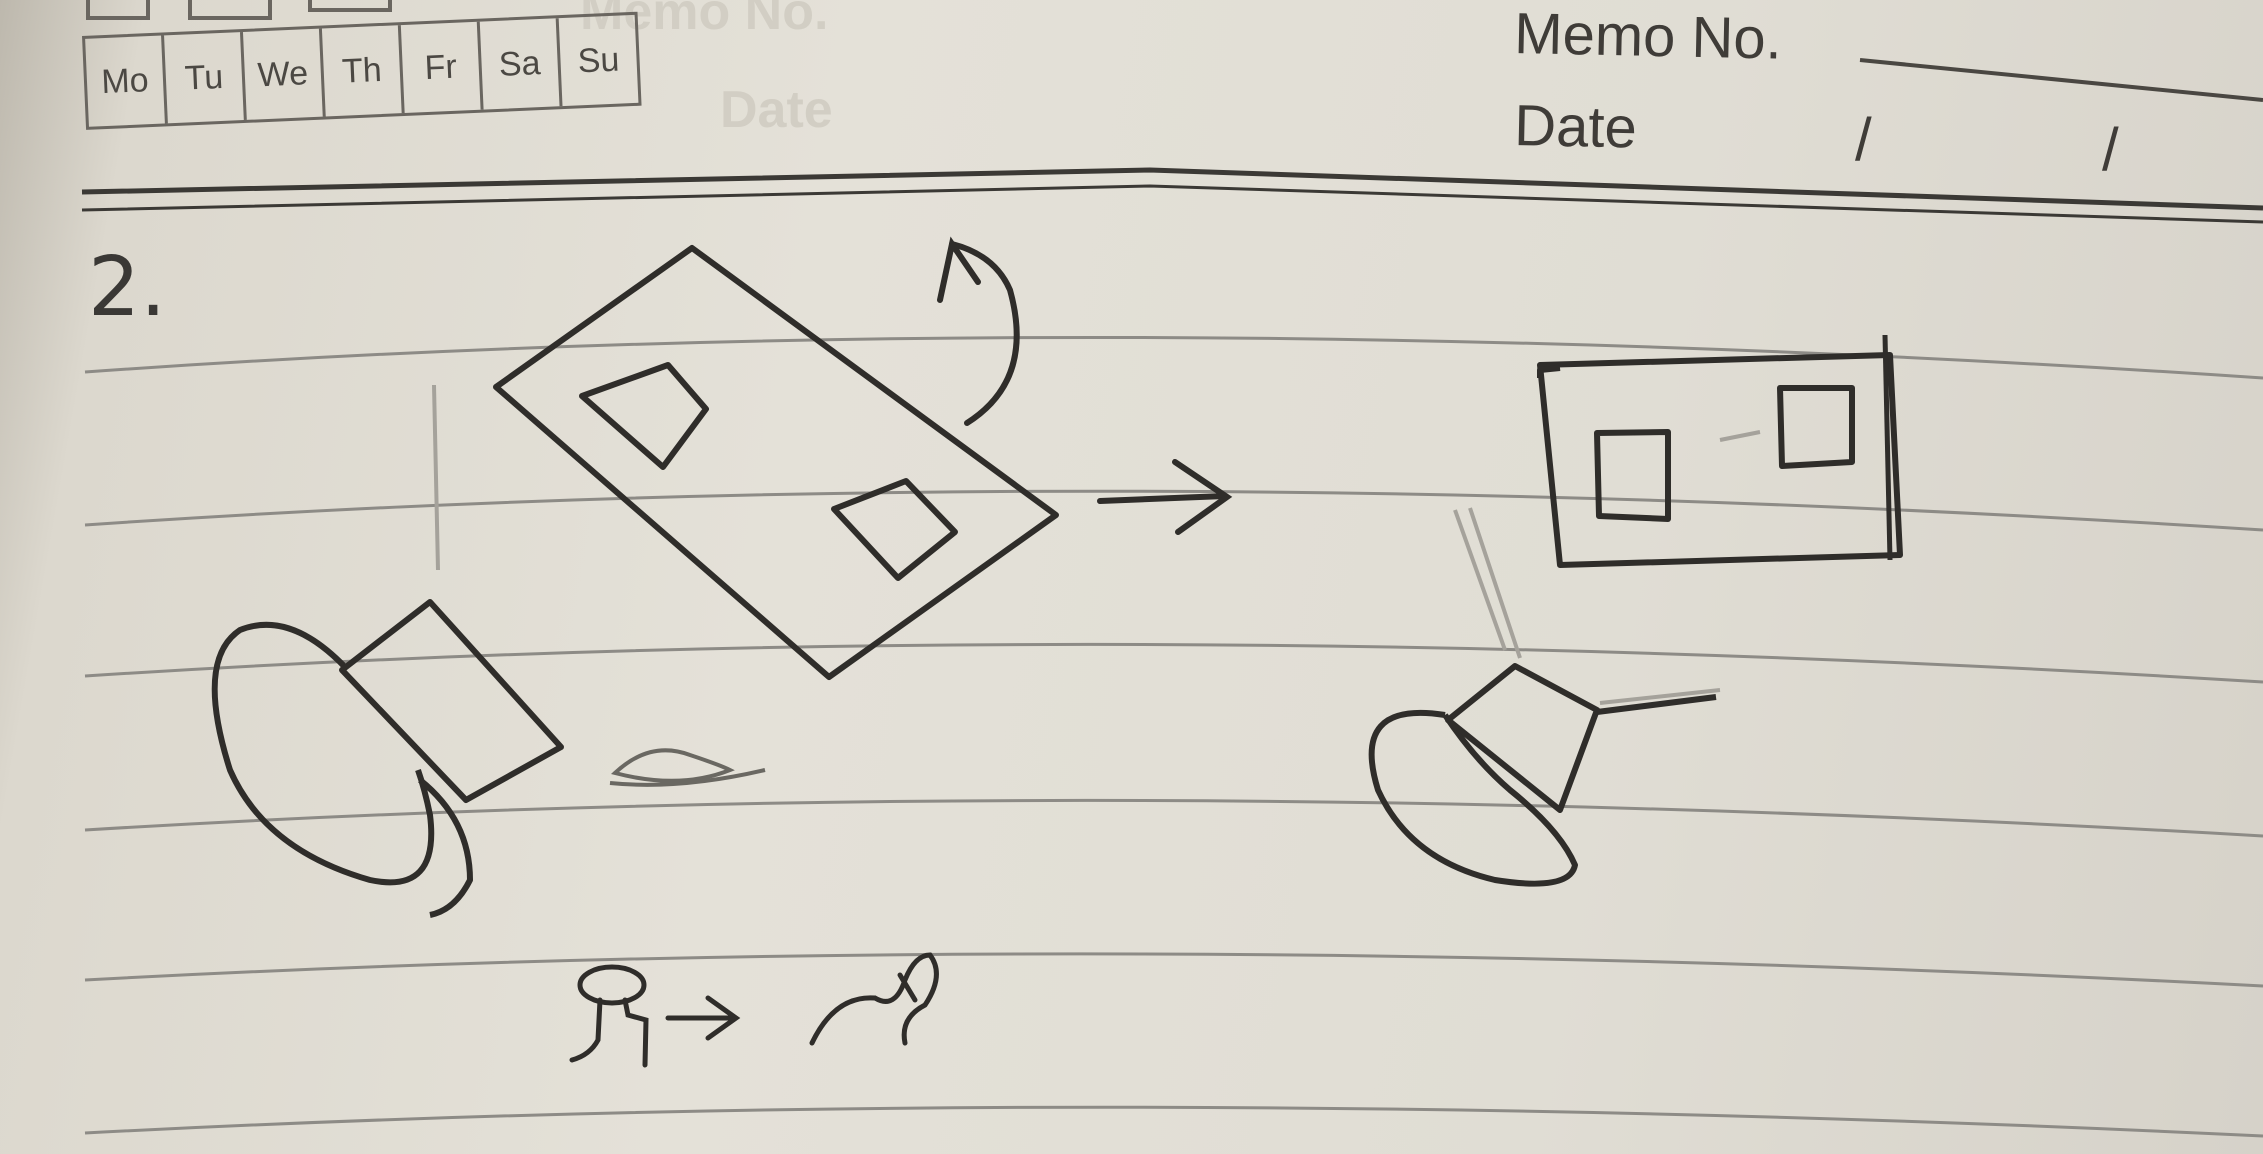 Image resolution: width=2263 pixels, height=1154 pixels. Describe the element at coordinates (1165, 497) in the screenshot. I see `right-arrow` at that location.